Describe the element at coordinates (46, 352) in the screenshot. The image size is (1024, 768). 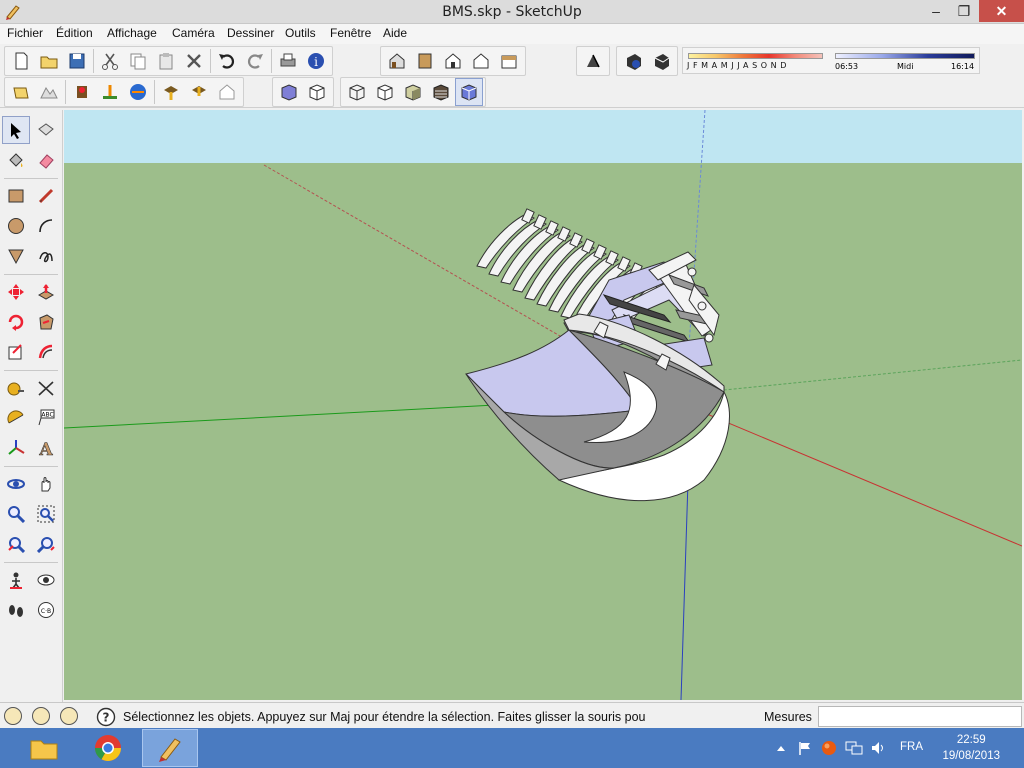
I see `offset-icon` at that location.